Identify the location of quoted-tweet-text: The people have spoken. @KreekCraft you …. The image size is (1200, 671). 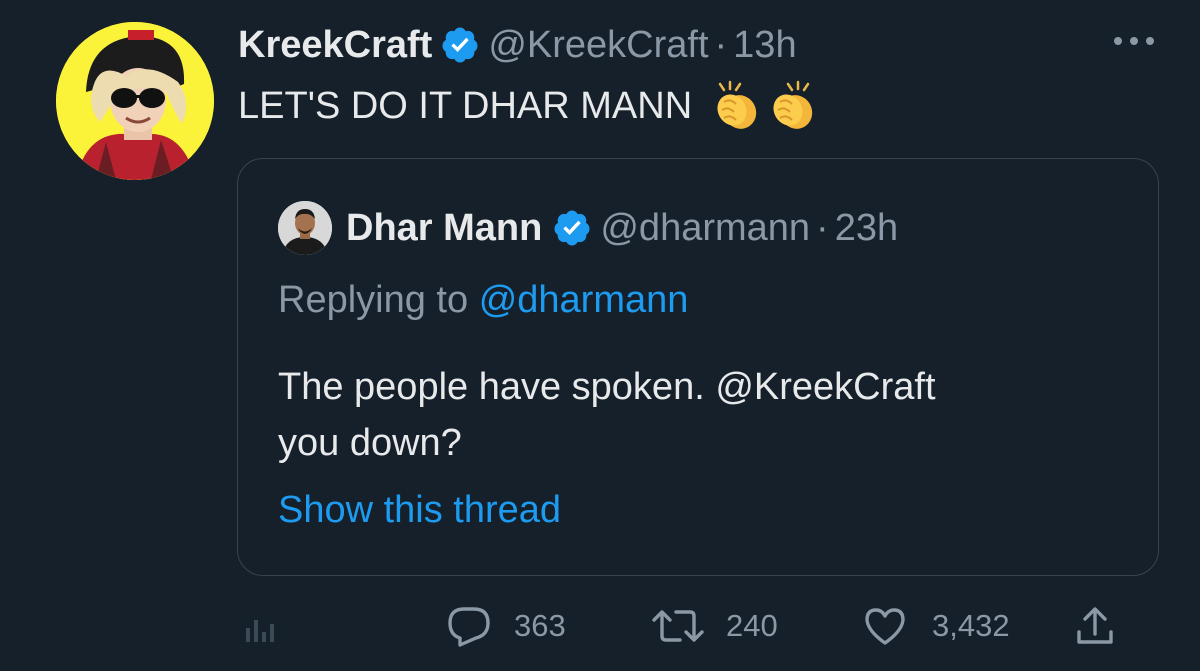
(688, 415).